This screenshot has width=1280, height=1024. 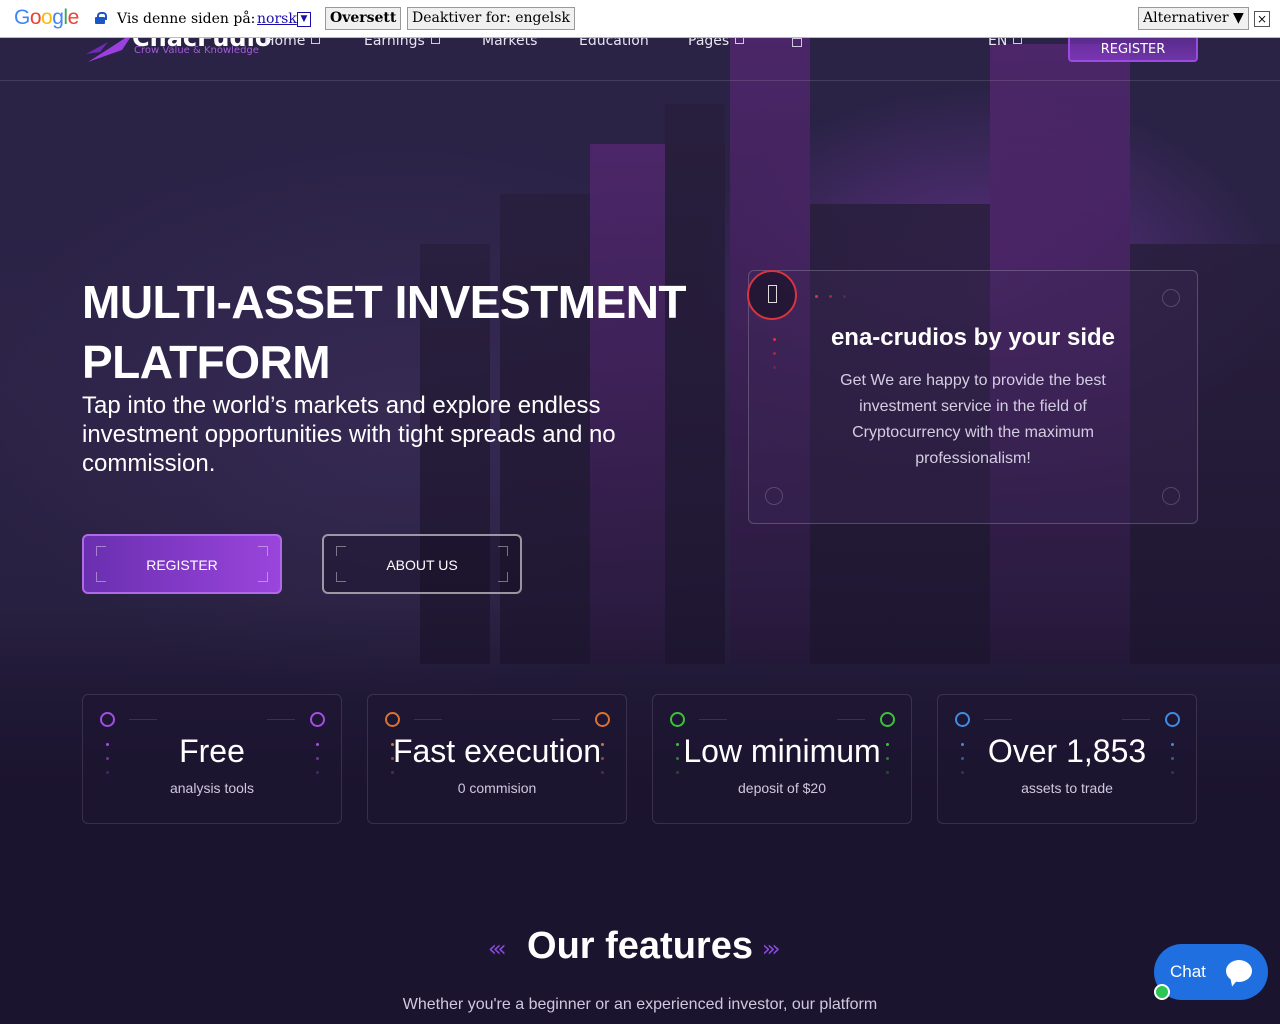 What do you see at coordinates (363, 18) in the screenshot?
I see `translate-button: Oversett` at bounding box center [363, 18].